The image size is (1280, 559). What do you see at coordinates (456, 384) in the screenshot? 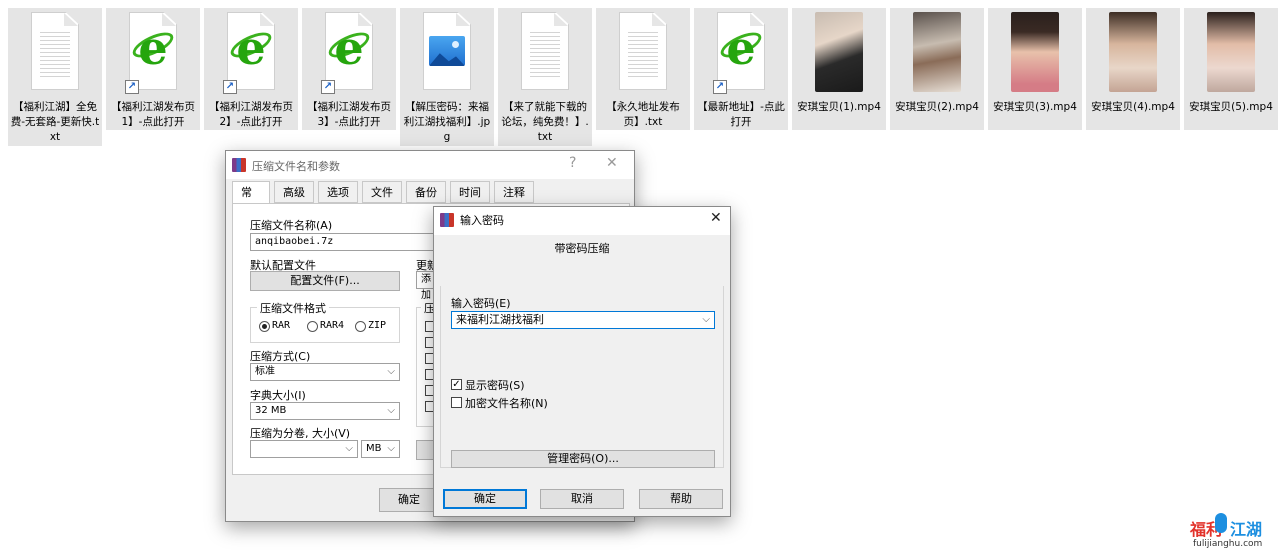
I see `show-password-checkbox: ✓` at bounding box center [456, 384].